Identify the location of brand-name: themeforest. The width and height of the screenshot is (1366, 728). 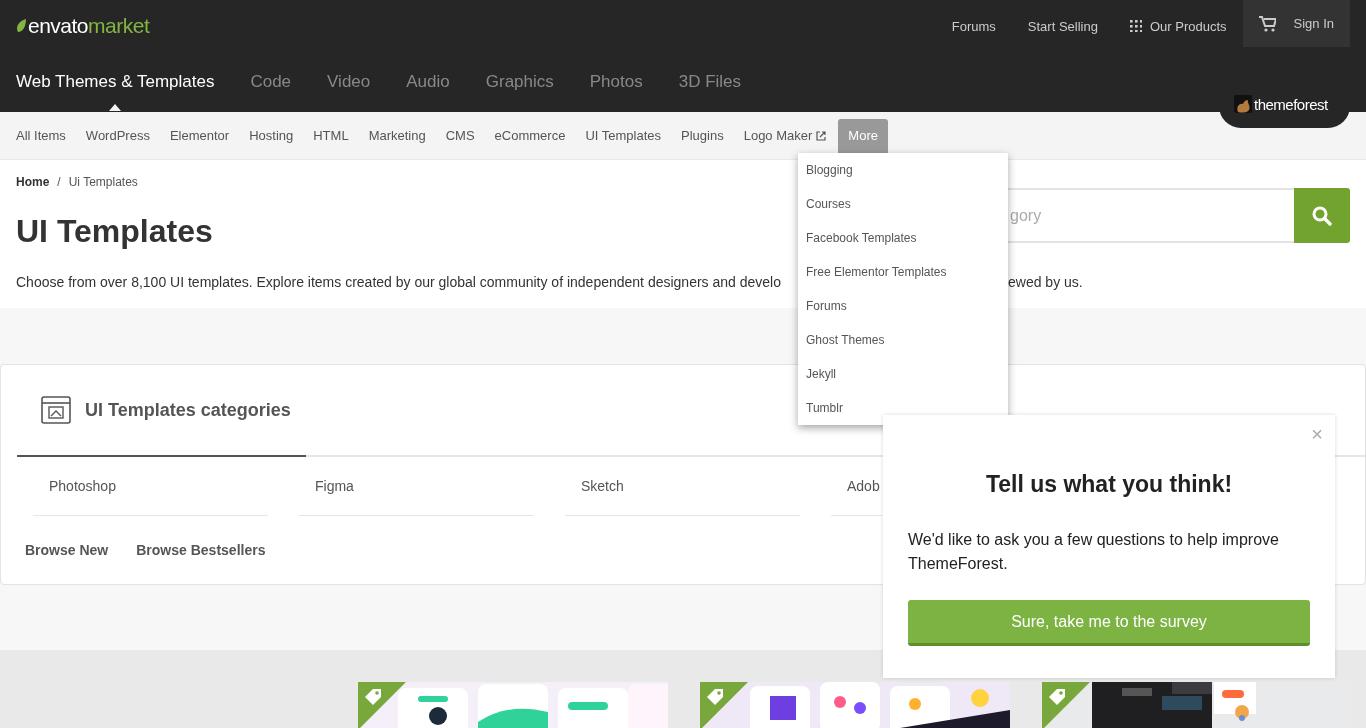
(1291, 104).